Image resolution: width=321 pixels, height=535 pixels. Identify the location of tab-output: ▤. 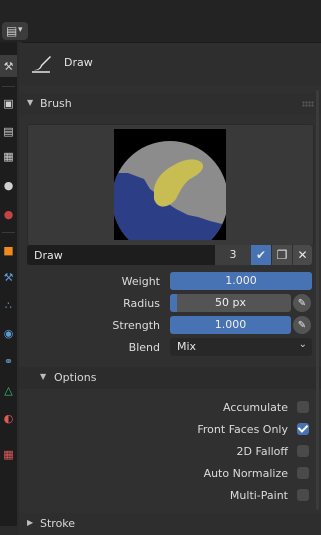
(8, 131).